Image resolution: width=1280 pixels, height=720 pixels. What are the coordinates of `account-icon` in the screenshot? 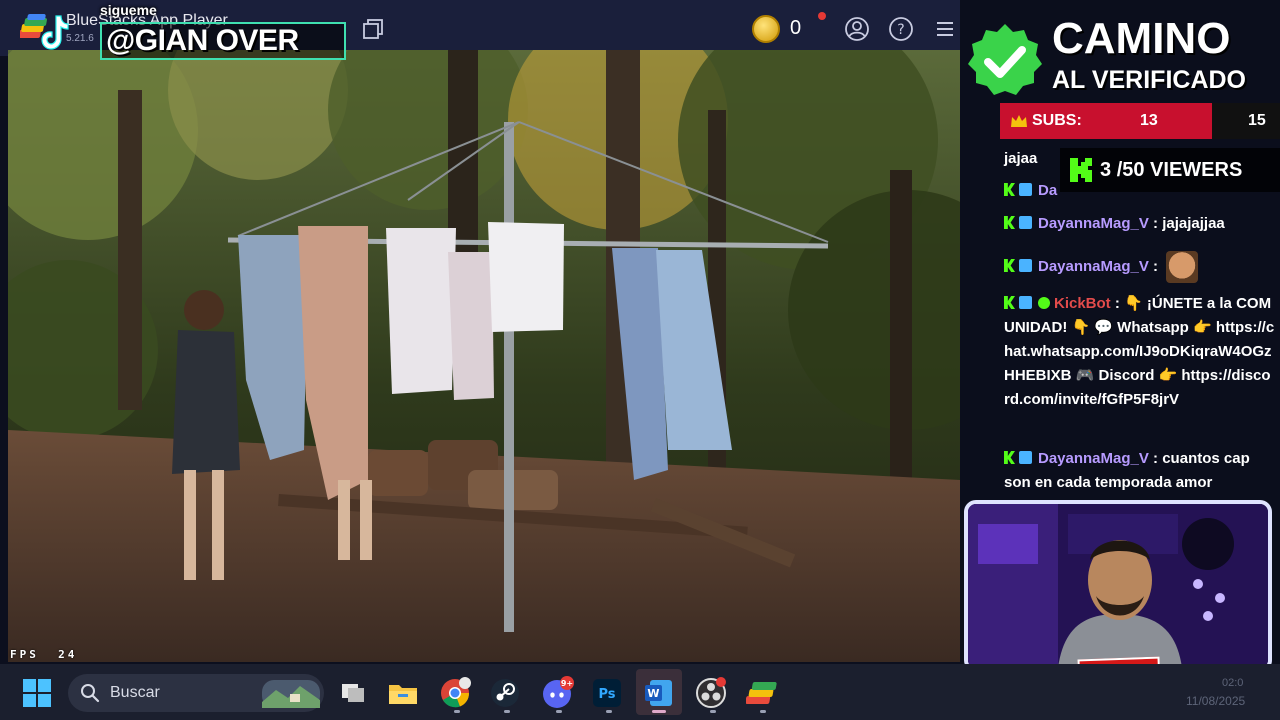 It's located at (857, 29).